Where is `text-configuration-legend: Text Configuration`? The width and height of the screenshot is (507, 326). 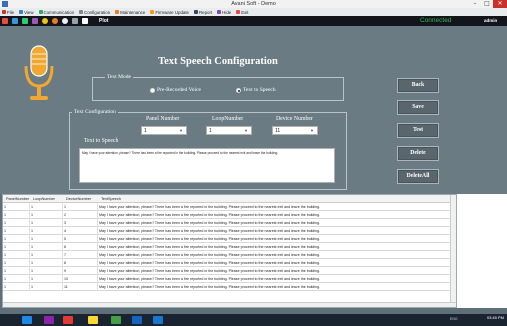 text-configuration-legend: Text Configuration is located at coordinates (95, 112).